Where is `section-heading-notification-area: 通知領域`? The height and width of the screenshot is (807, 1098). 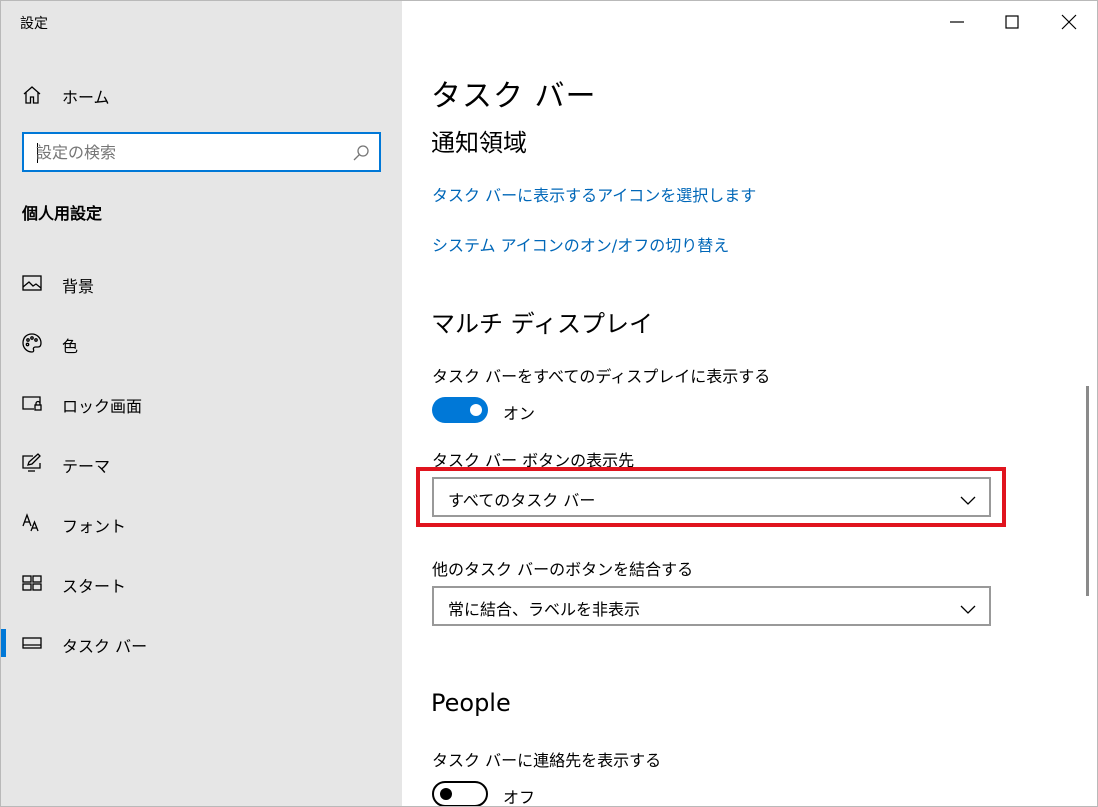 section-heading-notification-area: 通知領域 is located at coordinates (479, 143).